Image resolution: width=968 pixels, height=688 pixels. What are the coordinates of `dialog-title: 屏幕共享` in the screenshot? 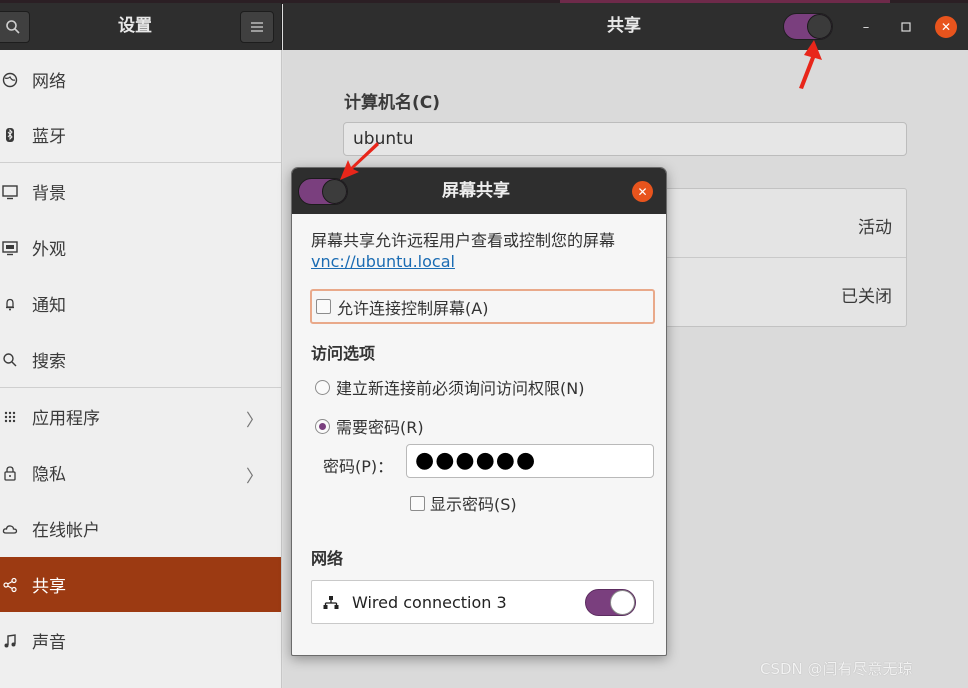 It's located at (476, 191).